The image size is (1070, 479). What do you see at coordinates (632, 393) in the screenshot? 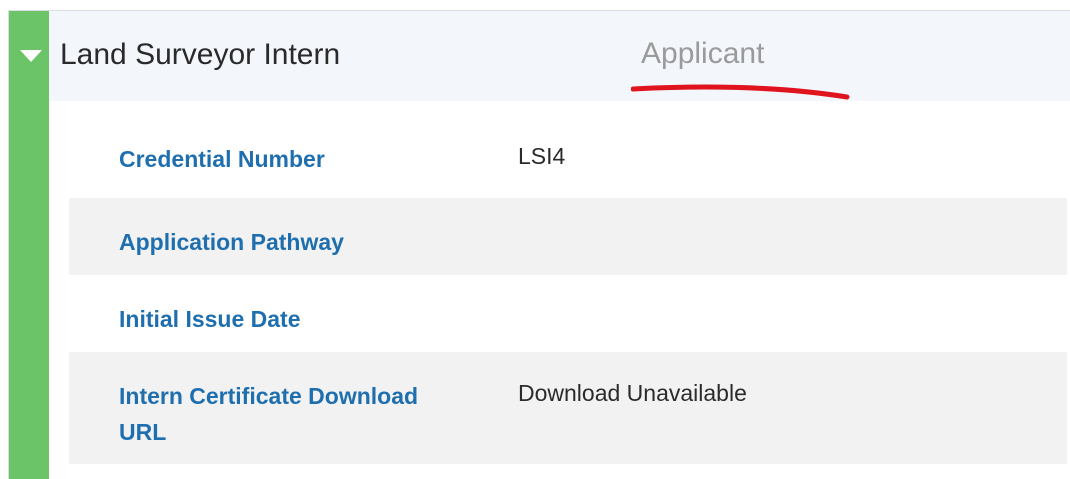
I see `field-value: Download Unavailable` at bounding box center [632, 393].